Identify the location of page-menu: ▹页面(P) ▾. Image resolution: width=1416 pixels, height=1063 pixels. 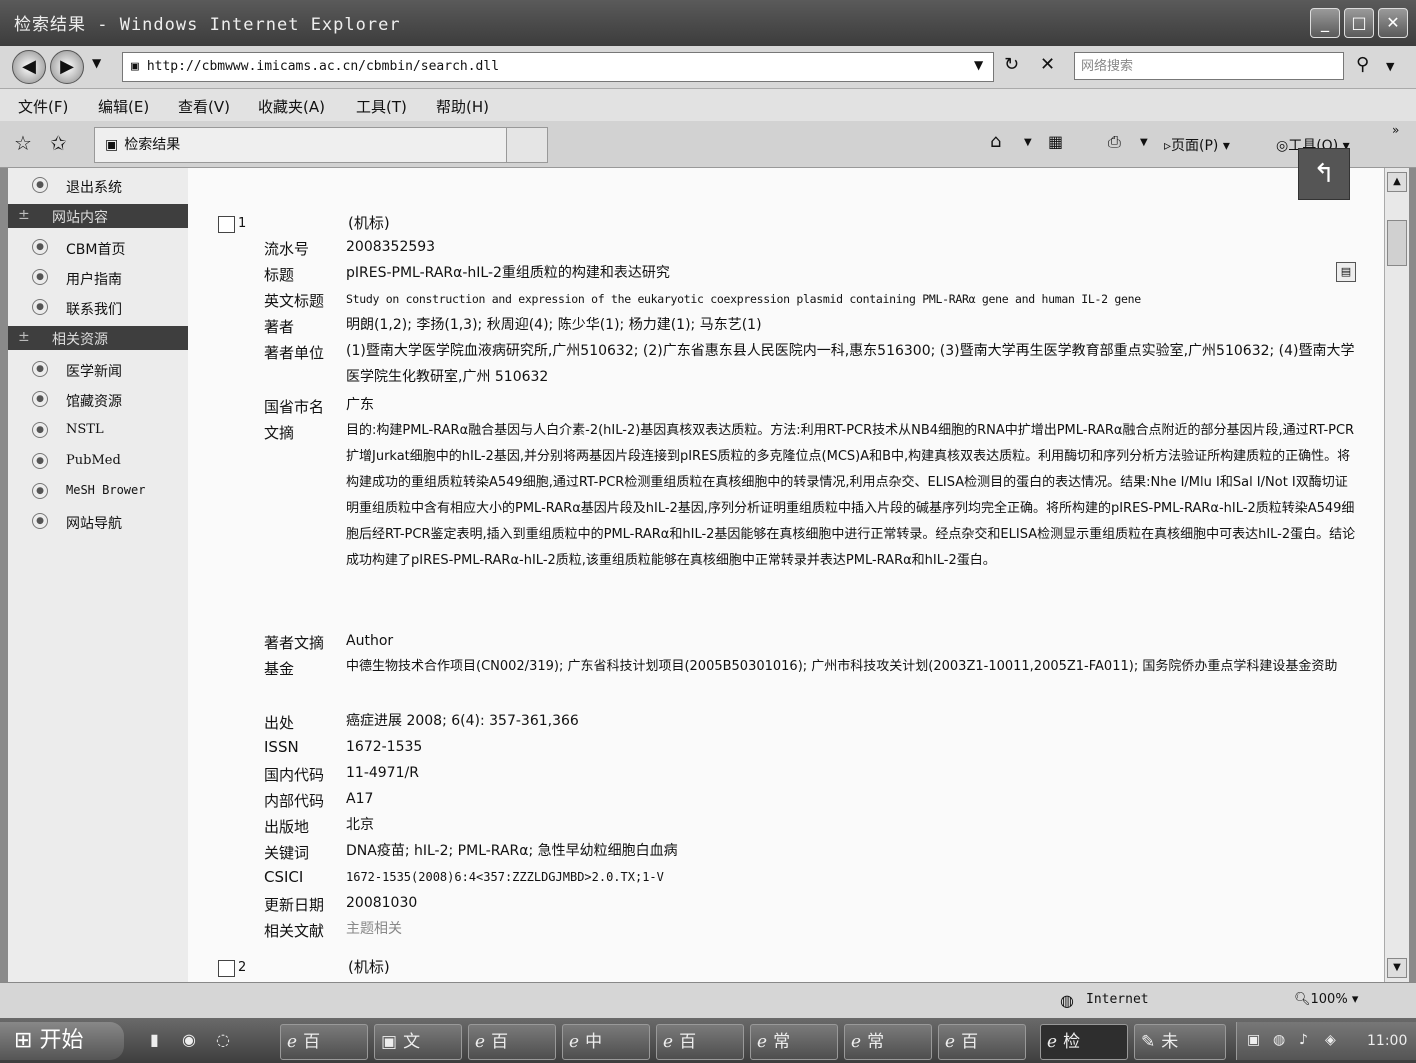
(1197, 145).